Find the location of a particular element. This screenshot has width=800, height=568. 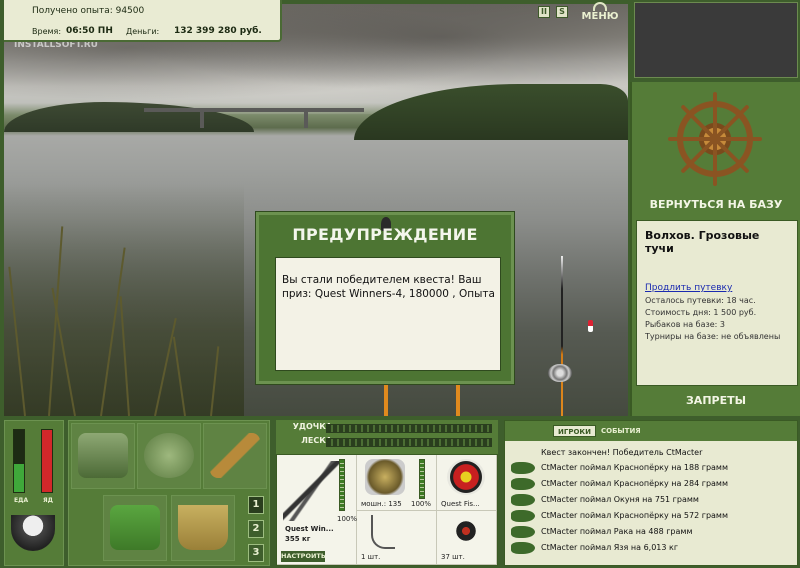

float-icon is located at coordinates (590, 326).